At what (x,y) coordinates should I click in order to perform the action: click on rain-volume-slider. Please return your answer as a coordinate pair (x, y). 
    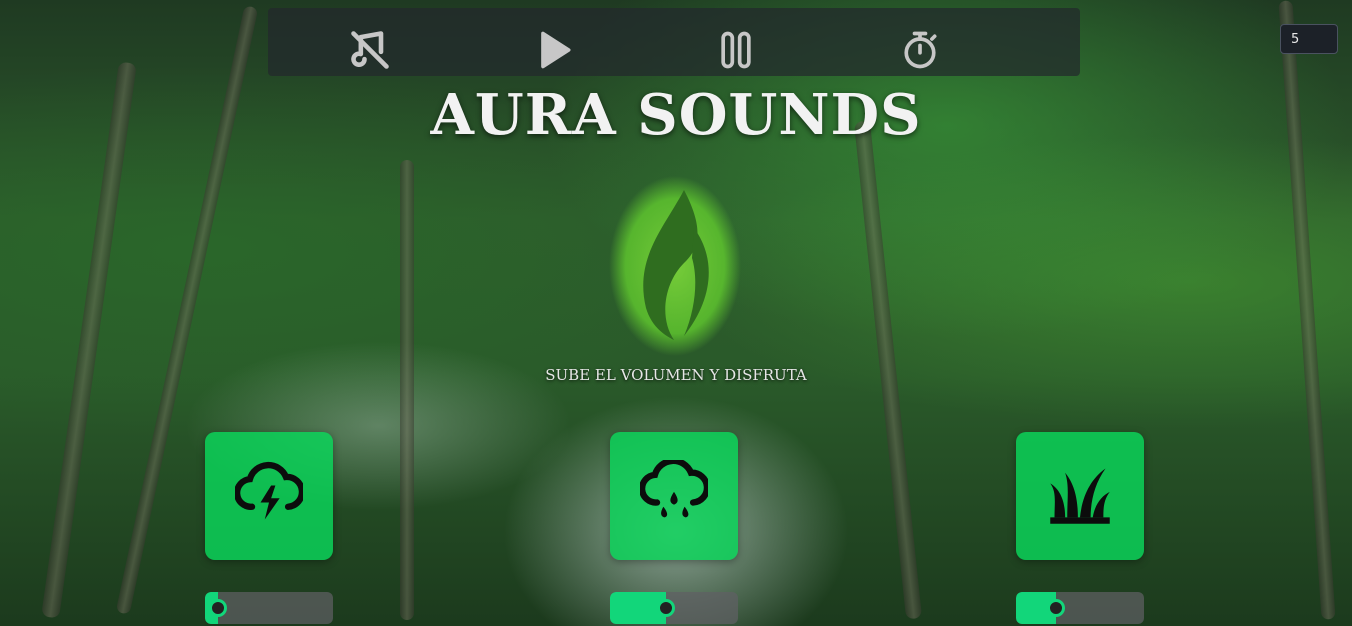
    Looking at the image, I should click on (674, 608).